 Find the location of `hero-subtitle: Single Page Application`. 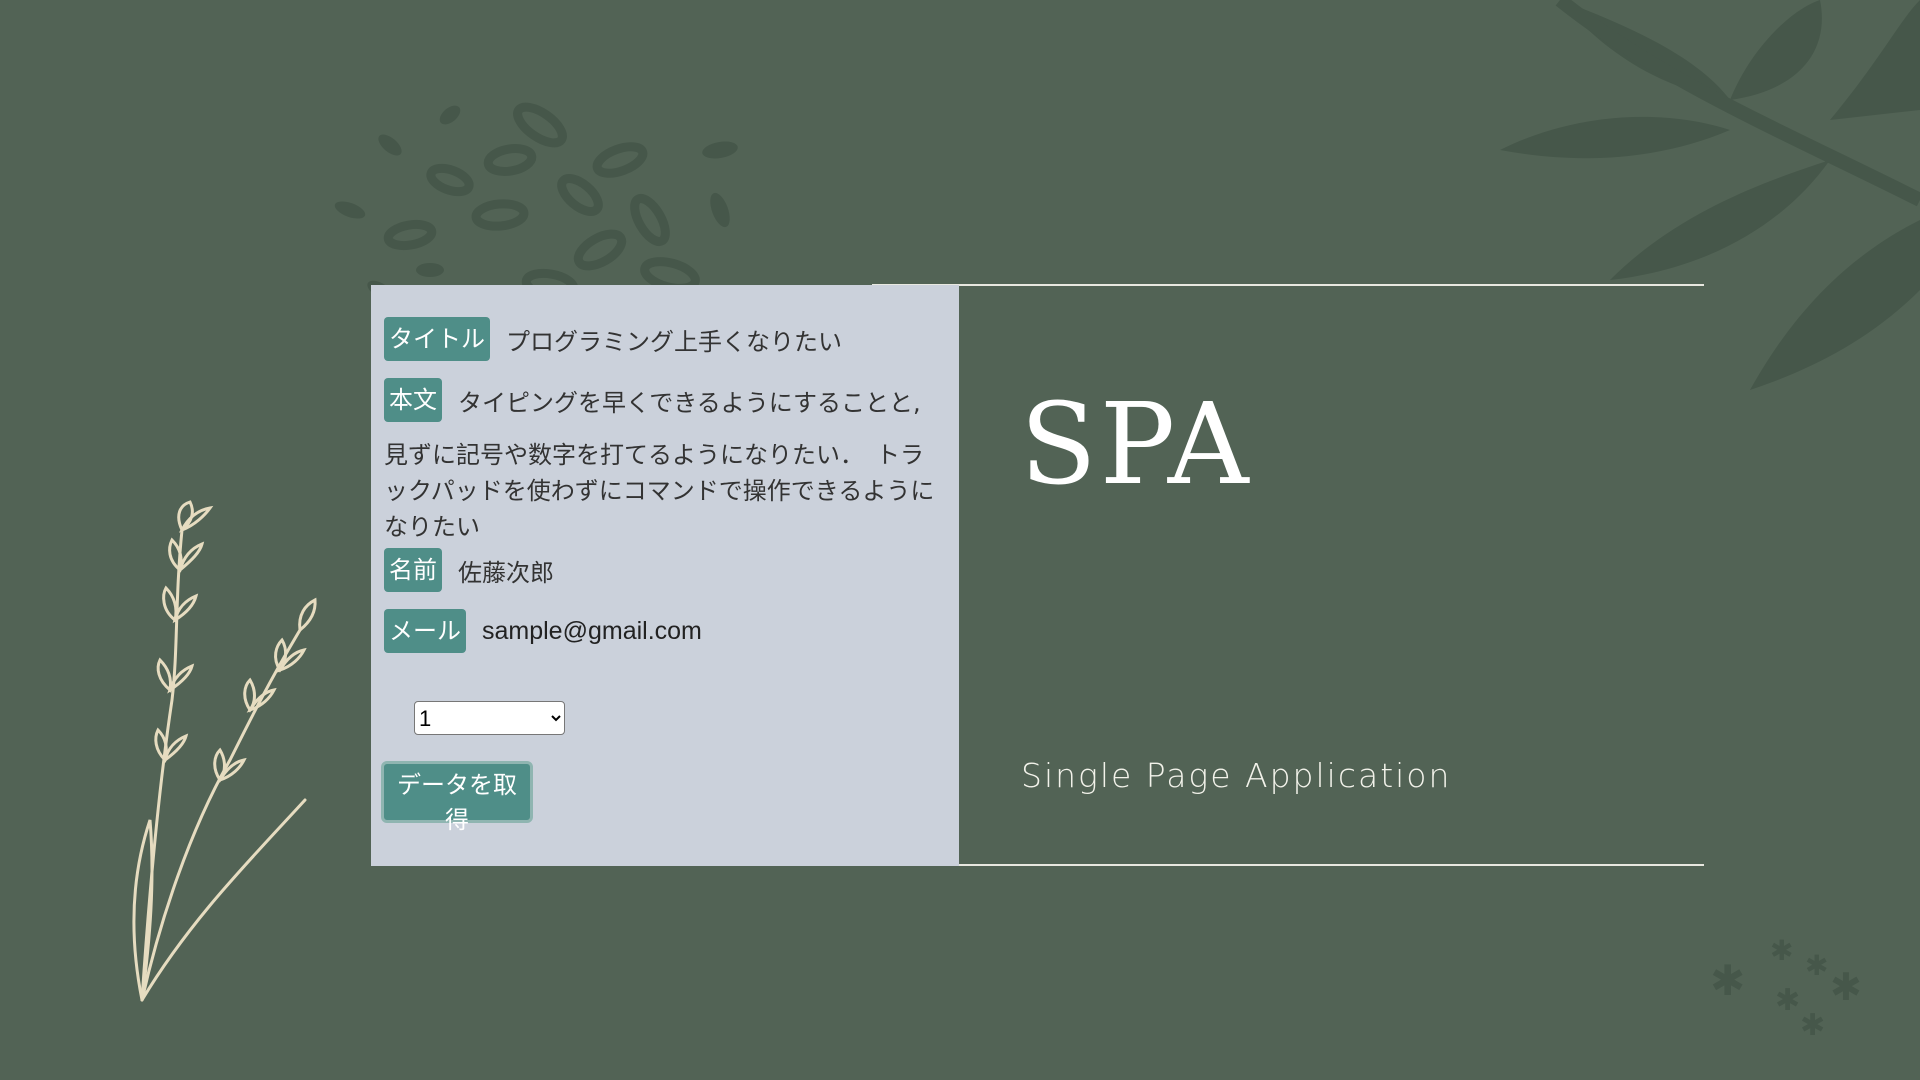

hero-subtitle: Single Page Application is located at coordinates (1236, 775).